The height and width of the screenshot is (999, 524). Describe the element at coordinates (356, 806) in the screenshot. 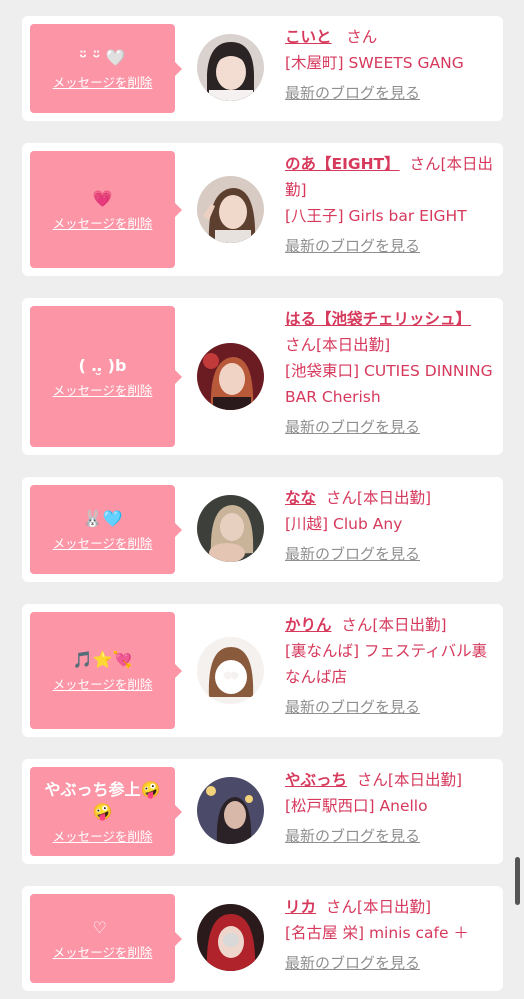

I see `shop-name: [松戸駅西口] Anello` at that location.